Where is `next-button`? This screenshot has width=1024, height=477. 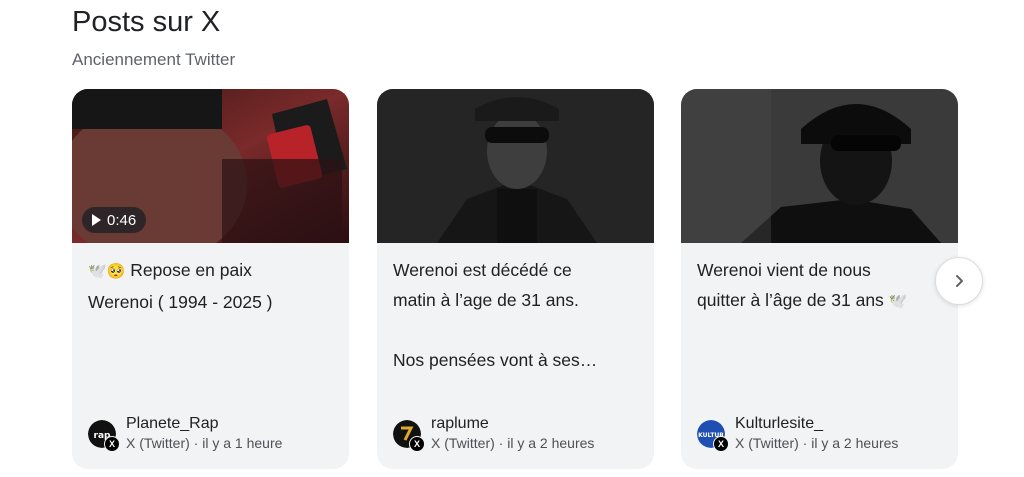
next-button is located at coordinates (959, 281).